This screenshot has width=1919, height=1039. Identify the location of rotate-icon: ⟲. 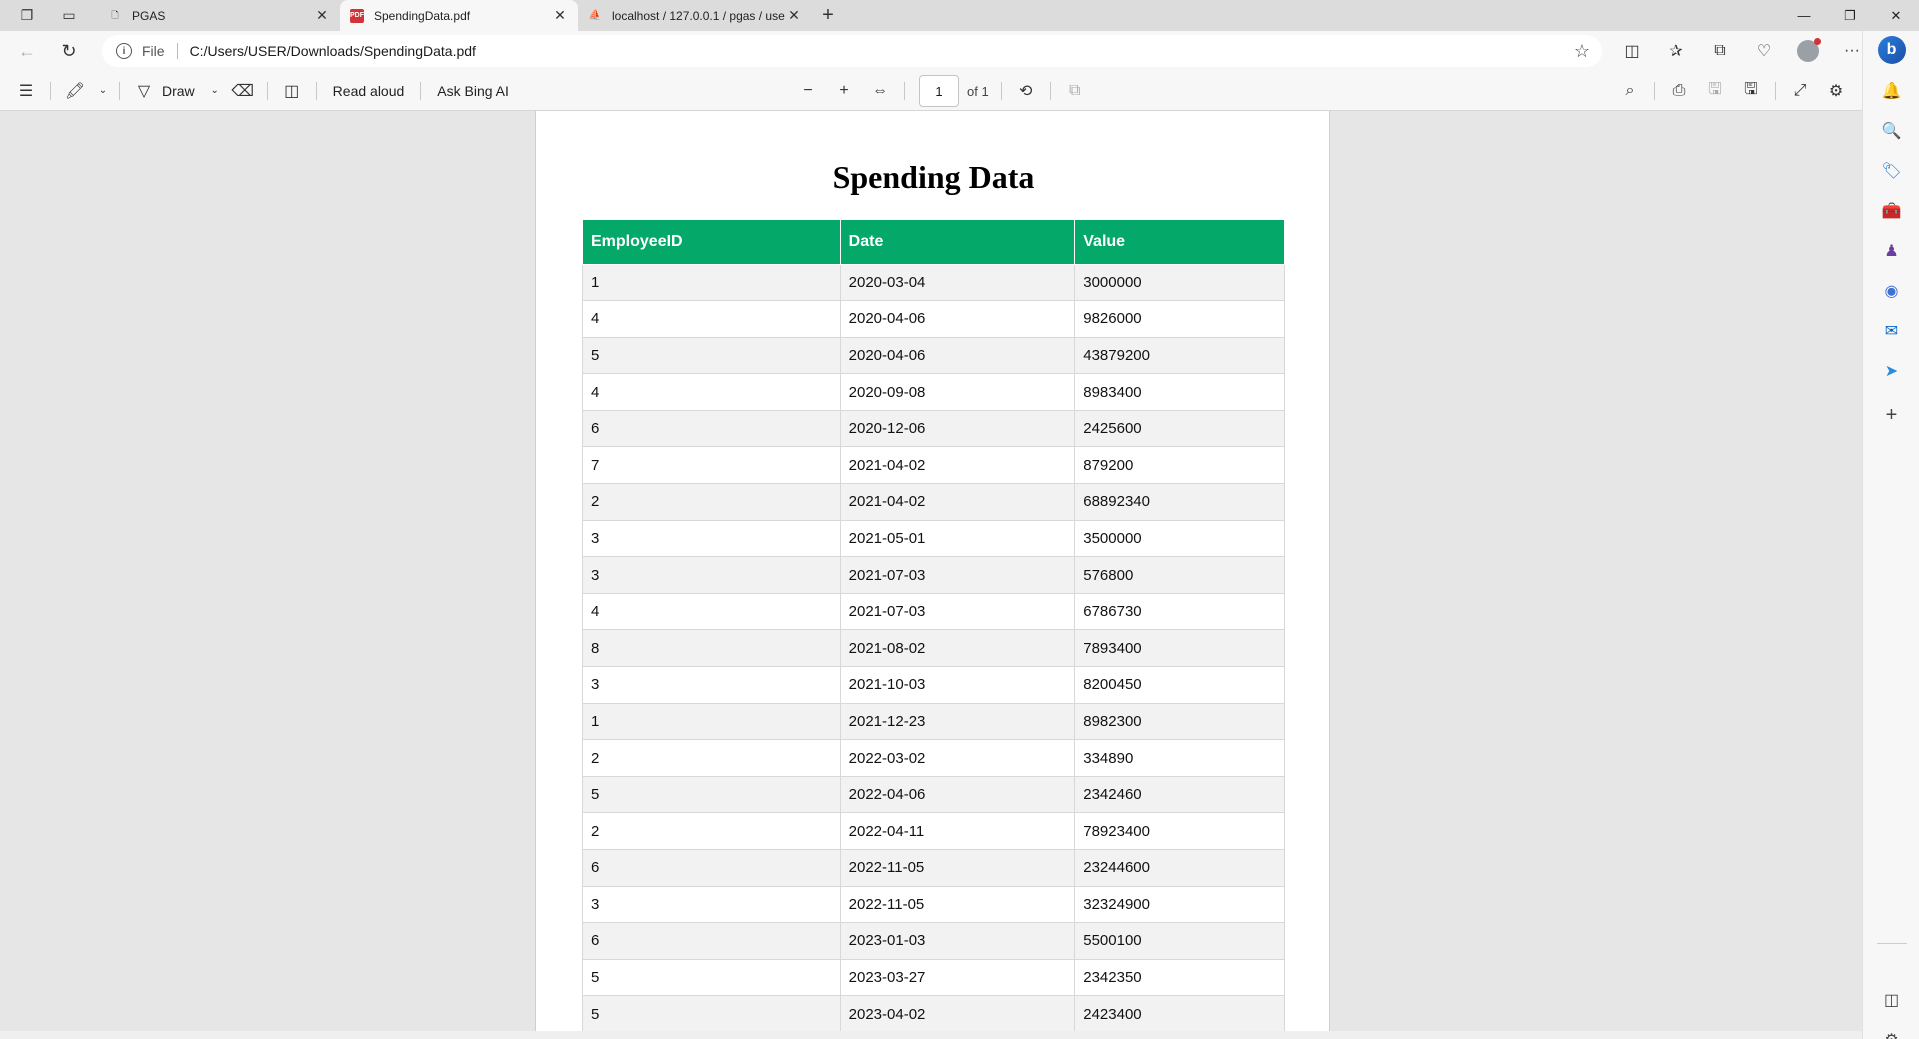
(1026, 91).